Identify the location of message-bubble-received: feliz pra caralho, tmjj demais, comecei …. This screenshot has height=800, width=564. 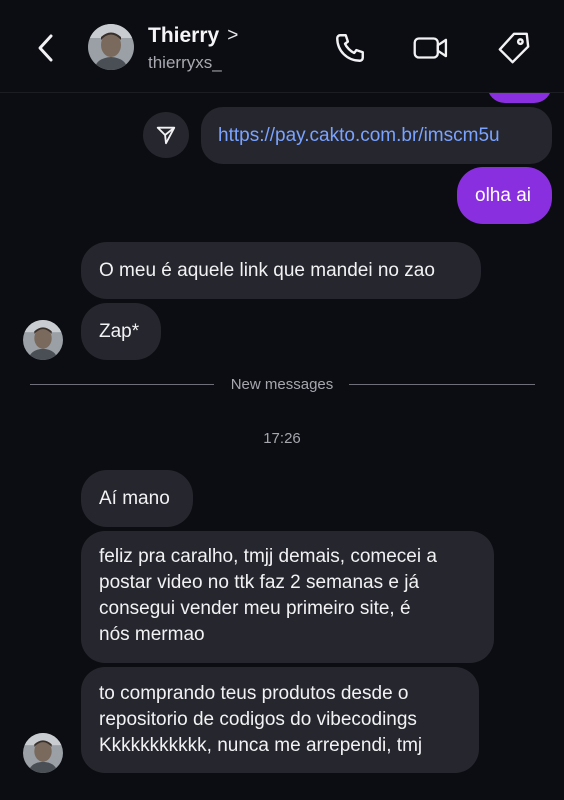
(287, 597).